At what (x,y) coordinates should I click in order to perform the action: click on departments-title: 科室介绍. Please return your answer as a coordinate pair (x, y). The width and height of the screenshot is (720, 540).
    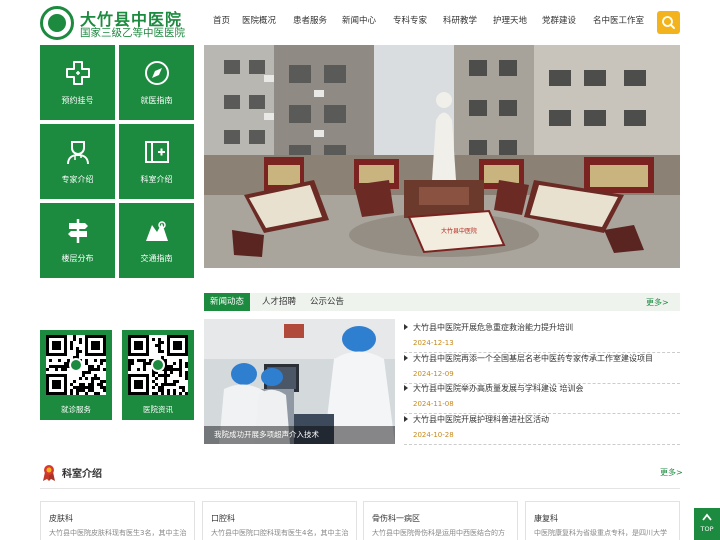
    Looking at the image, I should click on (82, 474).